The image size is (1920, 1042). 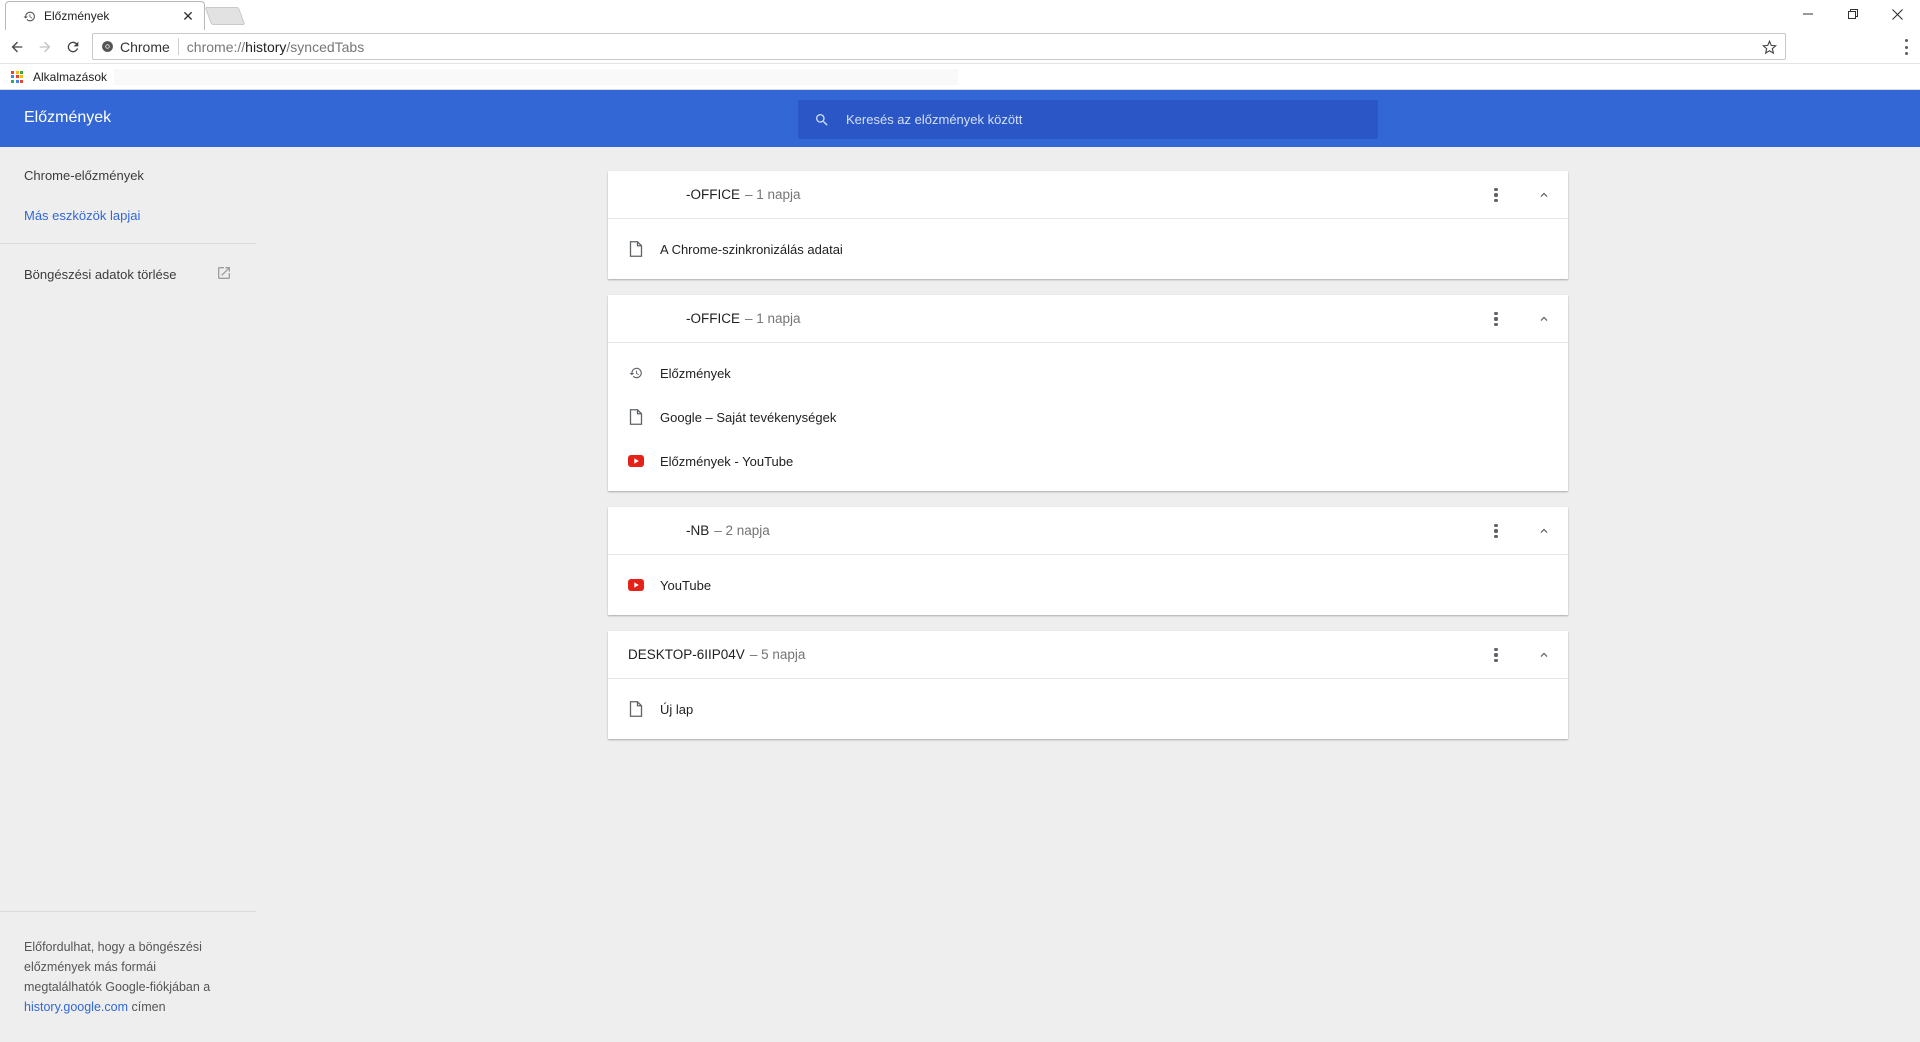 I want to click on clear-browsing-data-link: Böngészési adatok törlése, so click(x=128, y=274).